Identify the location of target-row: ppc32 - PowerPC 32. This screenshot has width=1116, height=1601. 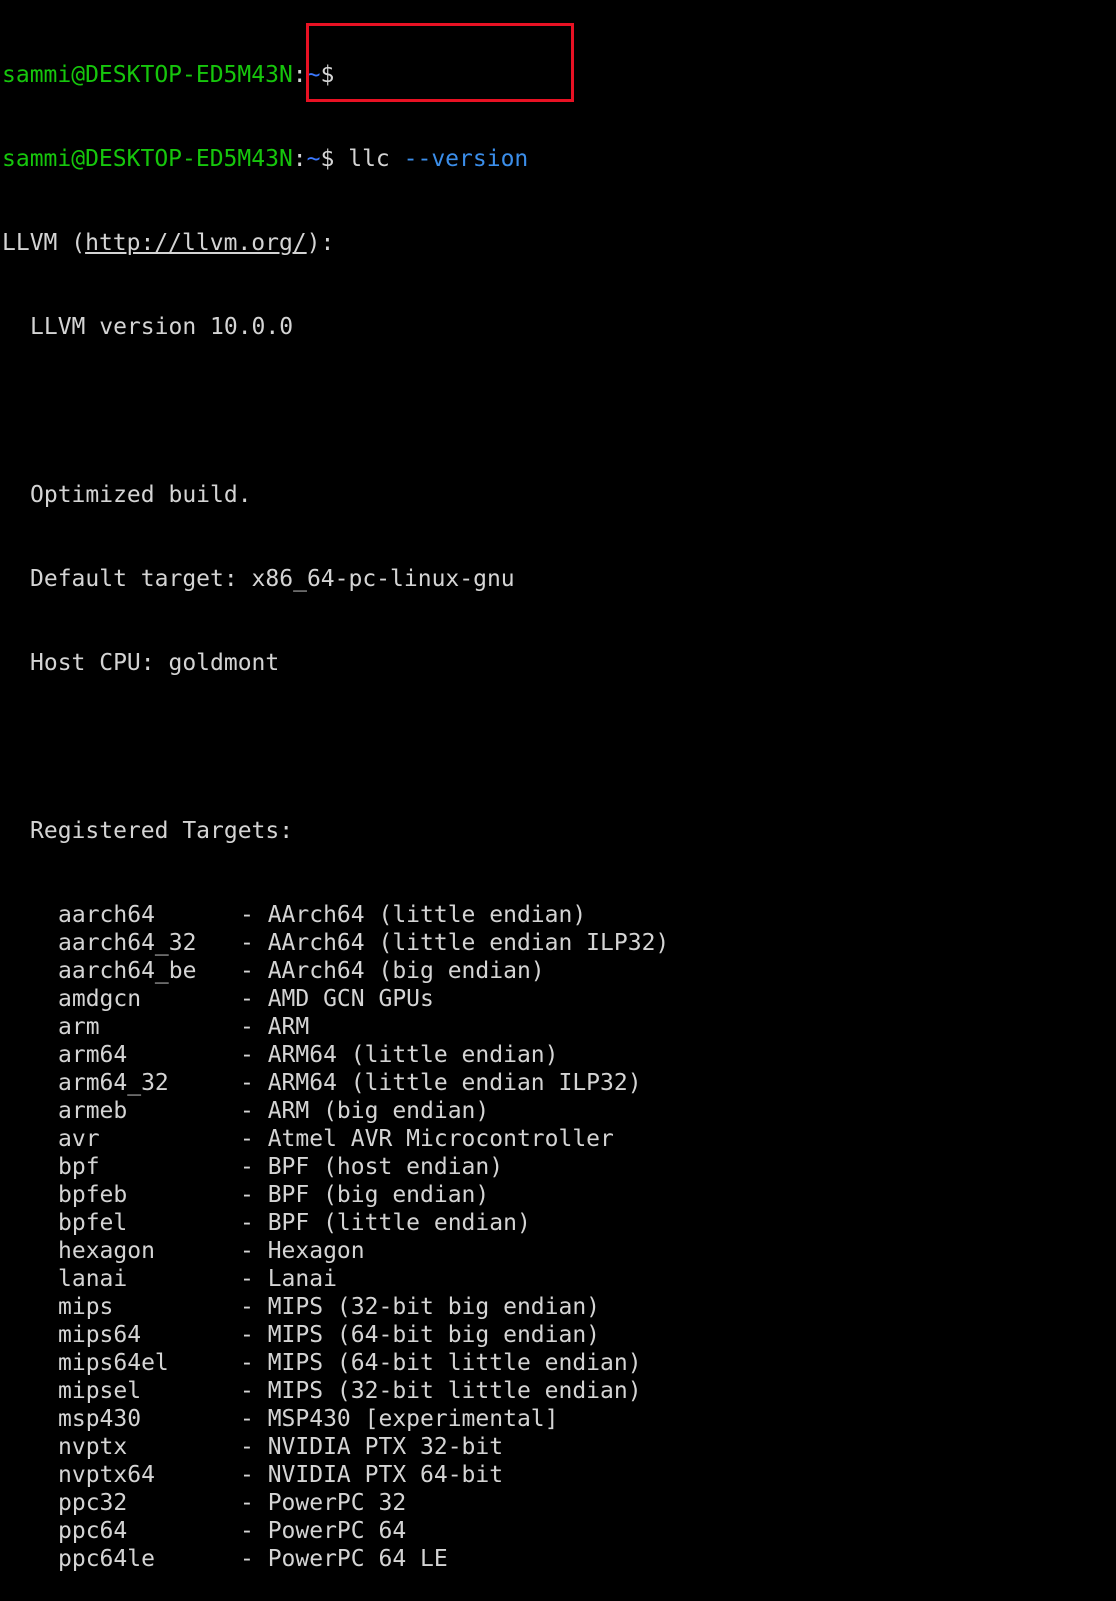
(558, 1503).